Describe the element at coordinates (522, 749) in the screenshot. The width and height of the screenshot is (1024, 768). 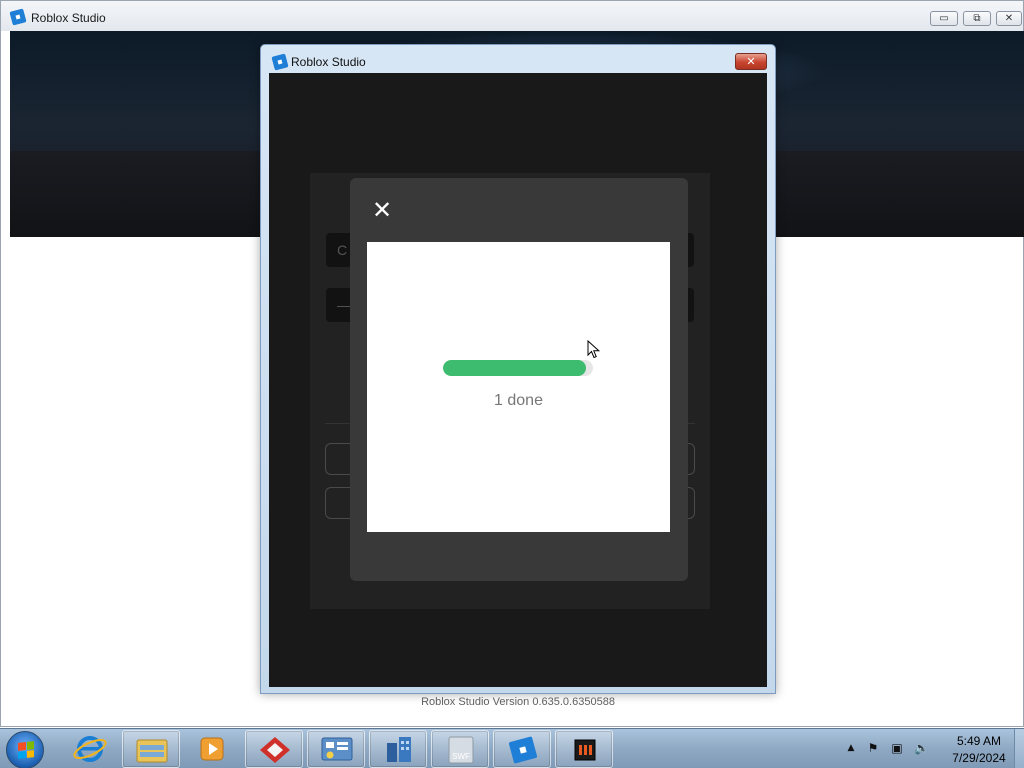
I see `roblox-studio-icon` at that location.